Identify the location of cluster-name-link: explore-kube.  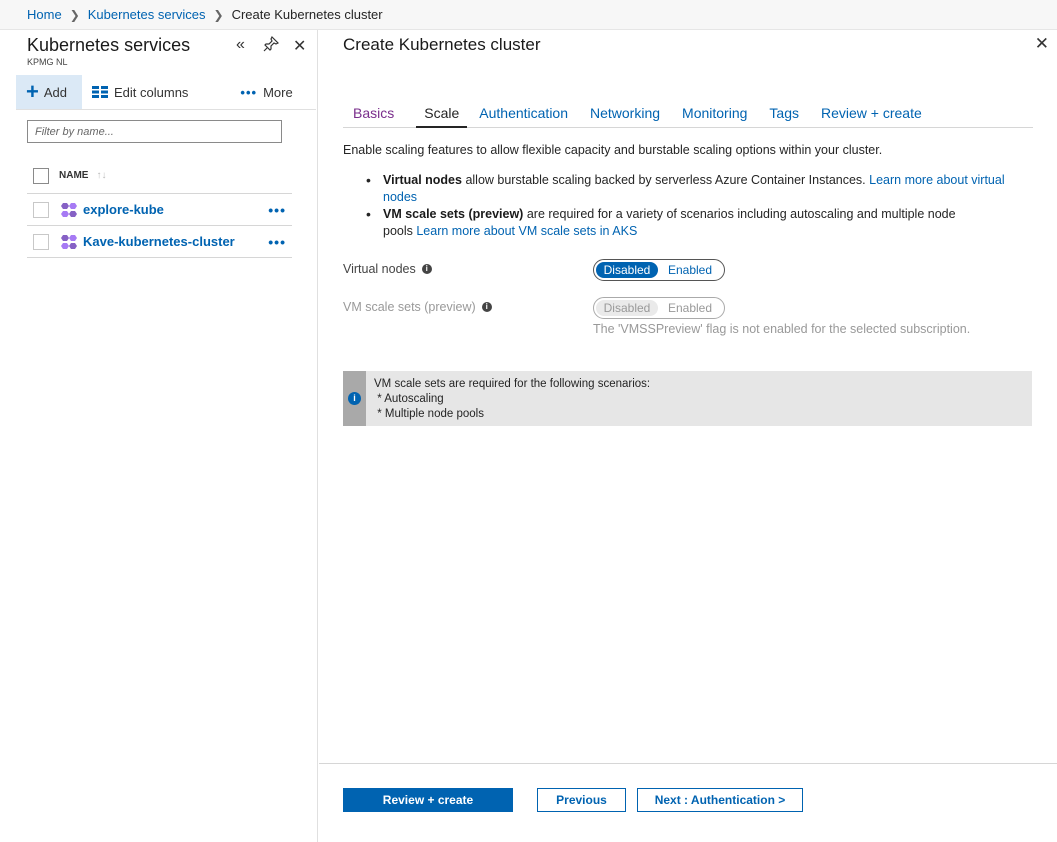
(123, 209).